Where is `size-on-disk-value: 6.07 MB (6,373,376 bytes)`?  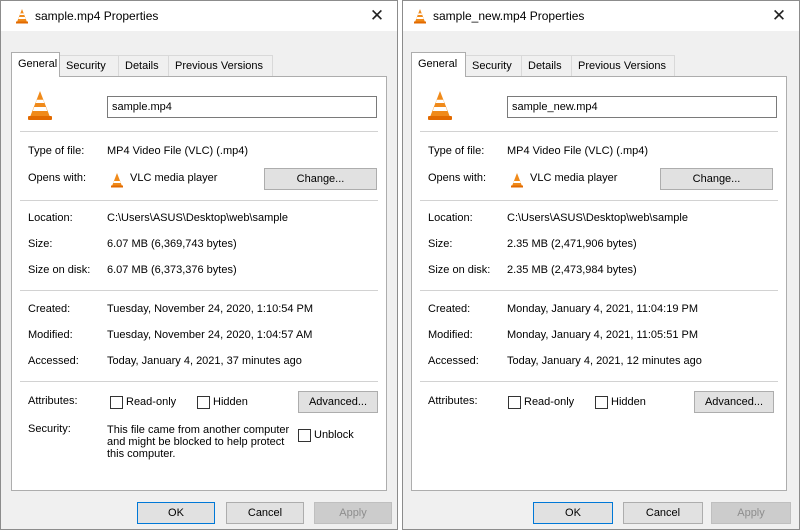 size-on-disk-value: 6.07 MB (6,373,376 bytes) is located at coordinates (172, 270).